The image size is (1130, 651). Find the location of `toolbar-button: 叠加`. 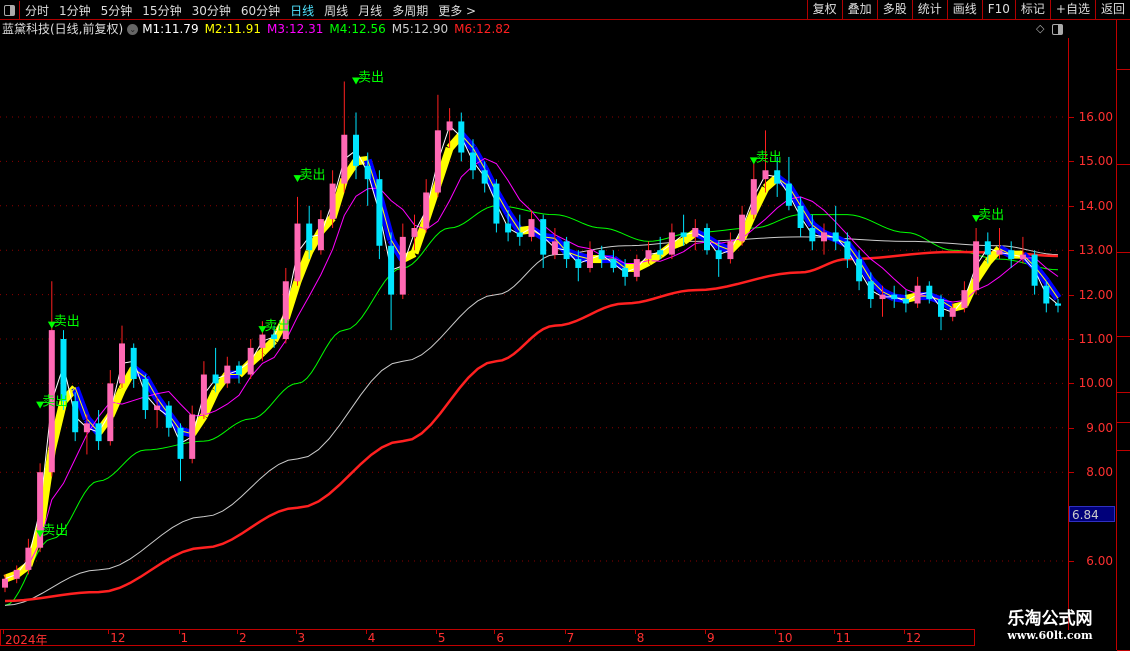

toolbar-button: 叠加 is located at coordinates (859, 9).